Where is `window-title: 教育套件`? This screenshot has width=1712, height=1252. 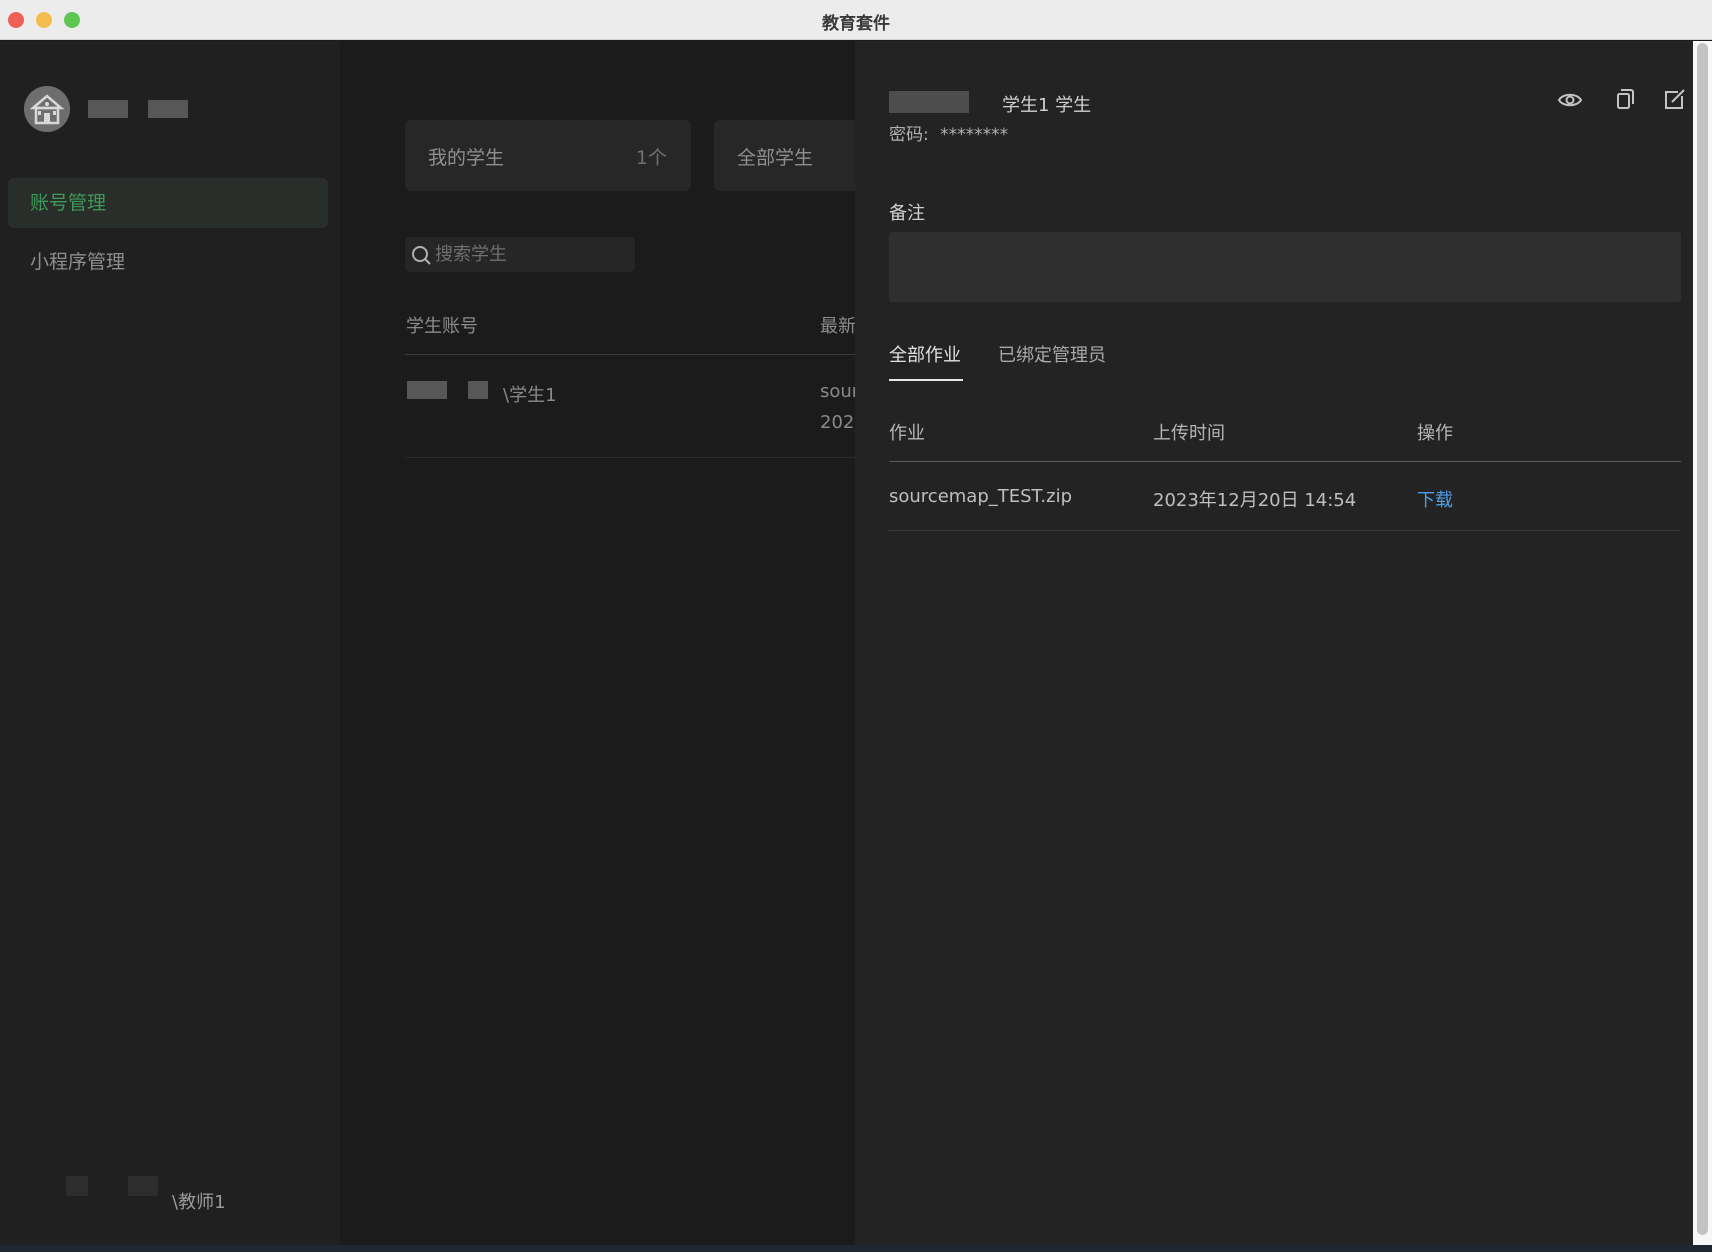 window-title: 教育套件 is located at coordinates (856, 24).